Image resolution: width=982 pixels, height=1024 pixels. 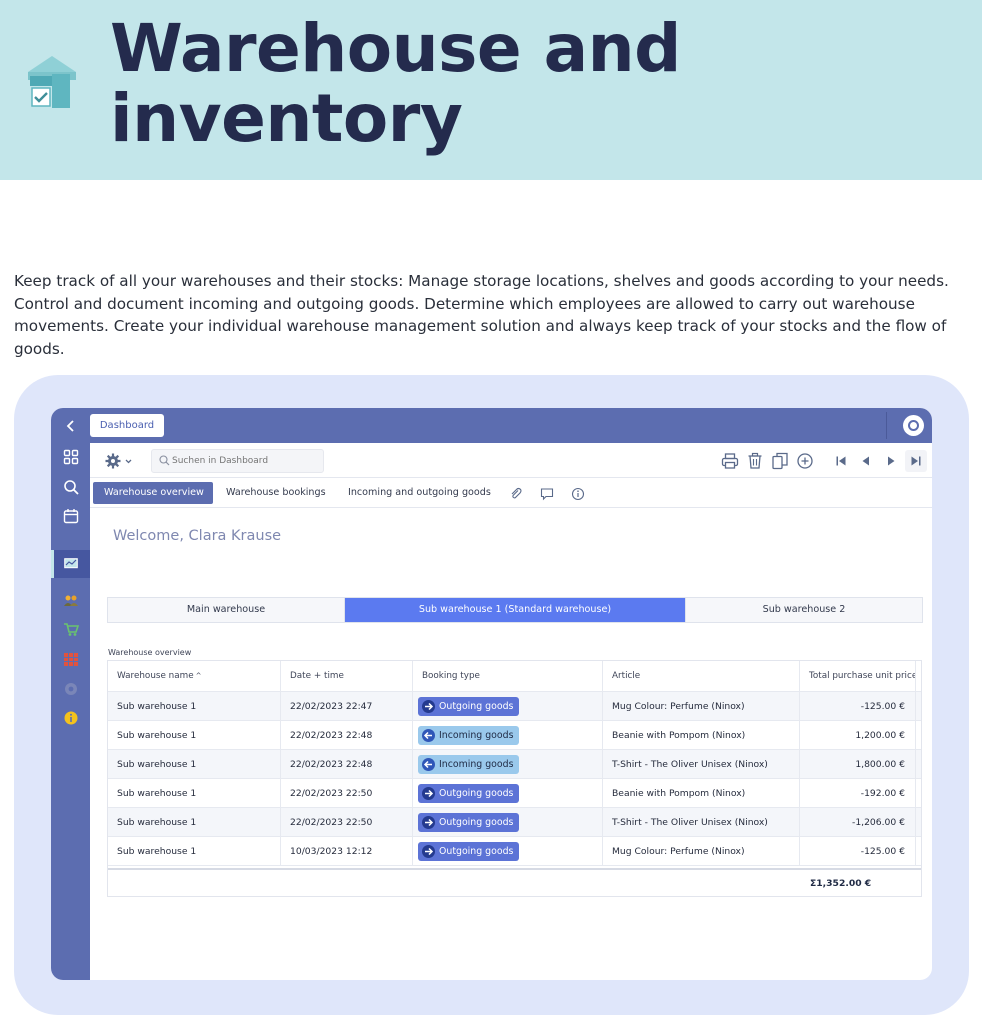 I want to click on paperclip-icon, so click(x=516, y=493).